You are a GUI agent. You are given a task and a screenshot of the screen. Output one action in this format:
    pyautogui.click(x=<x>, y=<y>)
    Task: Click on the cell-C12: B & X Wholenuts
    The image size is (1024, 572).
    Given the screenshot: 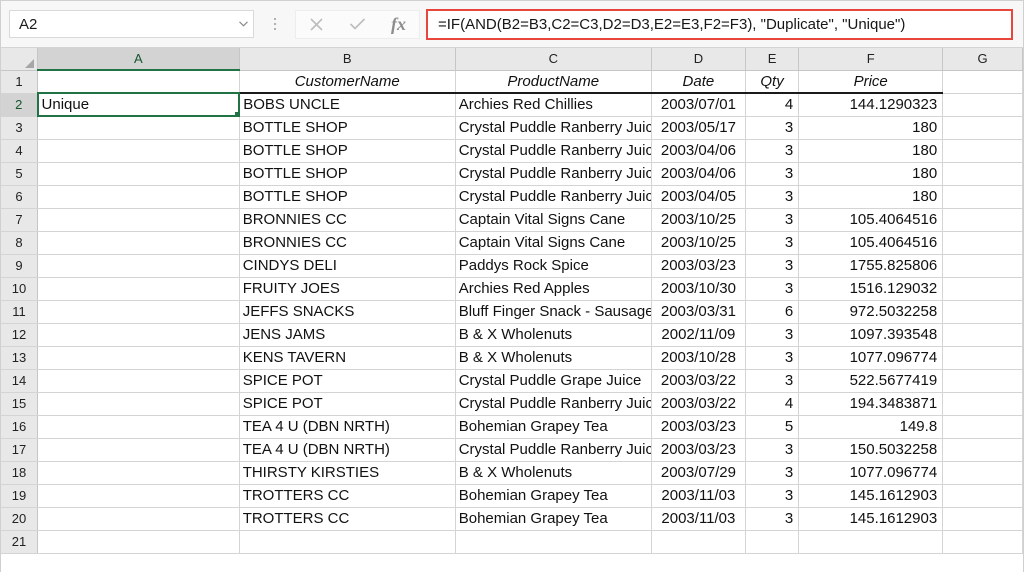 What is the action you would take?
    pyautogui.click(x=553, y=335)
    